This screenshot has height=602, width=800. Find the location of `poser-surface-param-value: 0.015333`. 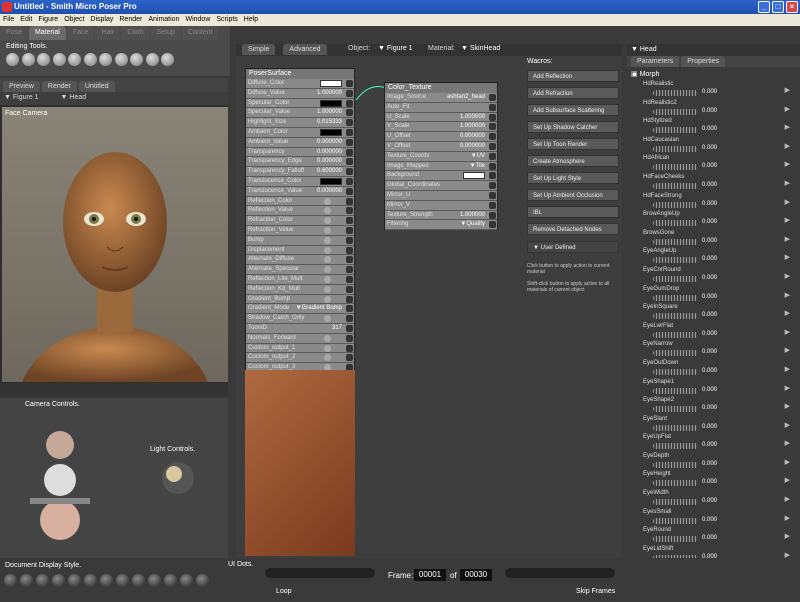

poser-surface-param-value: 0.015333 is located at coordinates (329, 123).